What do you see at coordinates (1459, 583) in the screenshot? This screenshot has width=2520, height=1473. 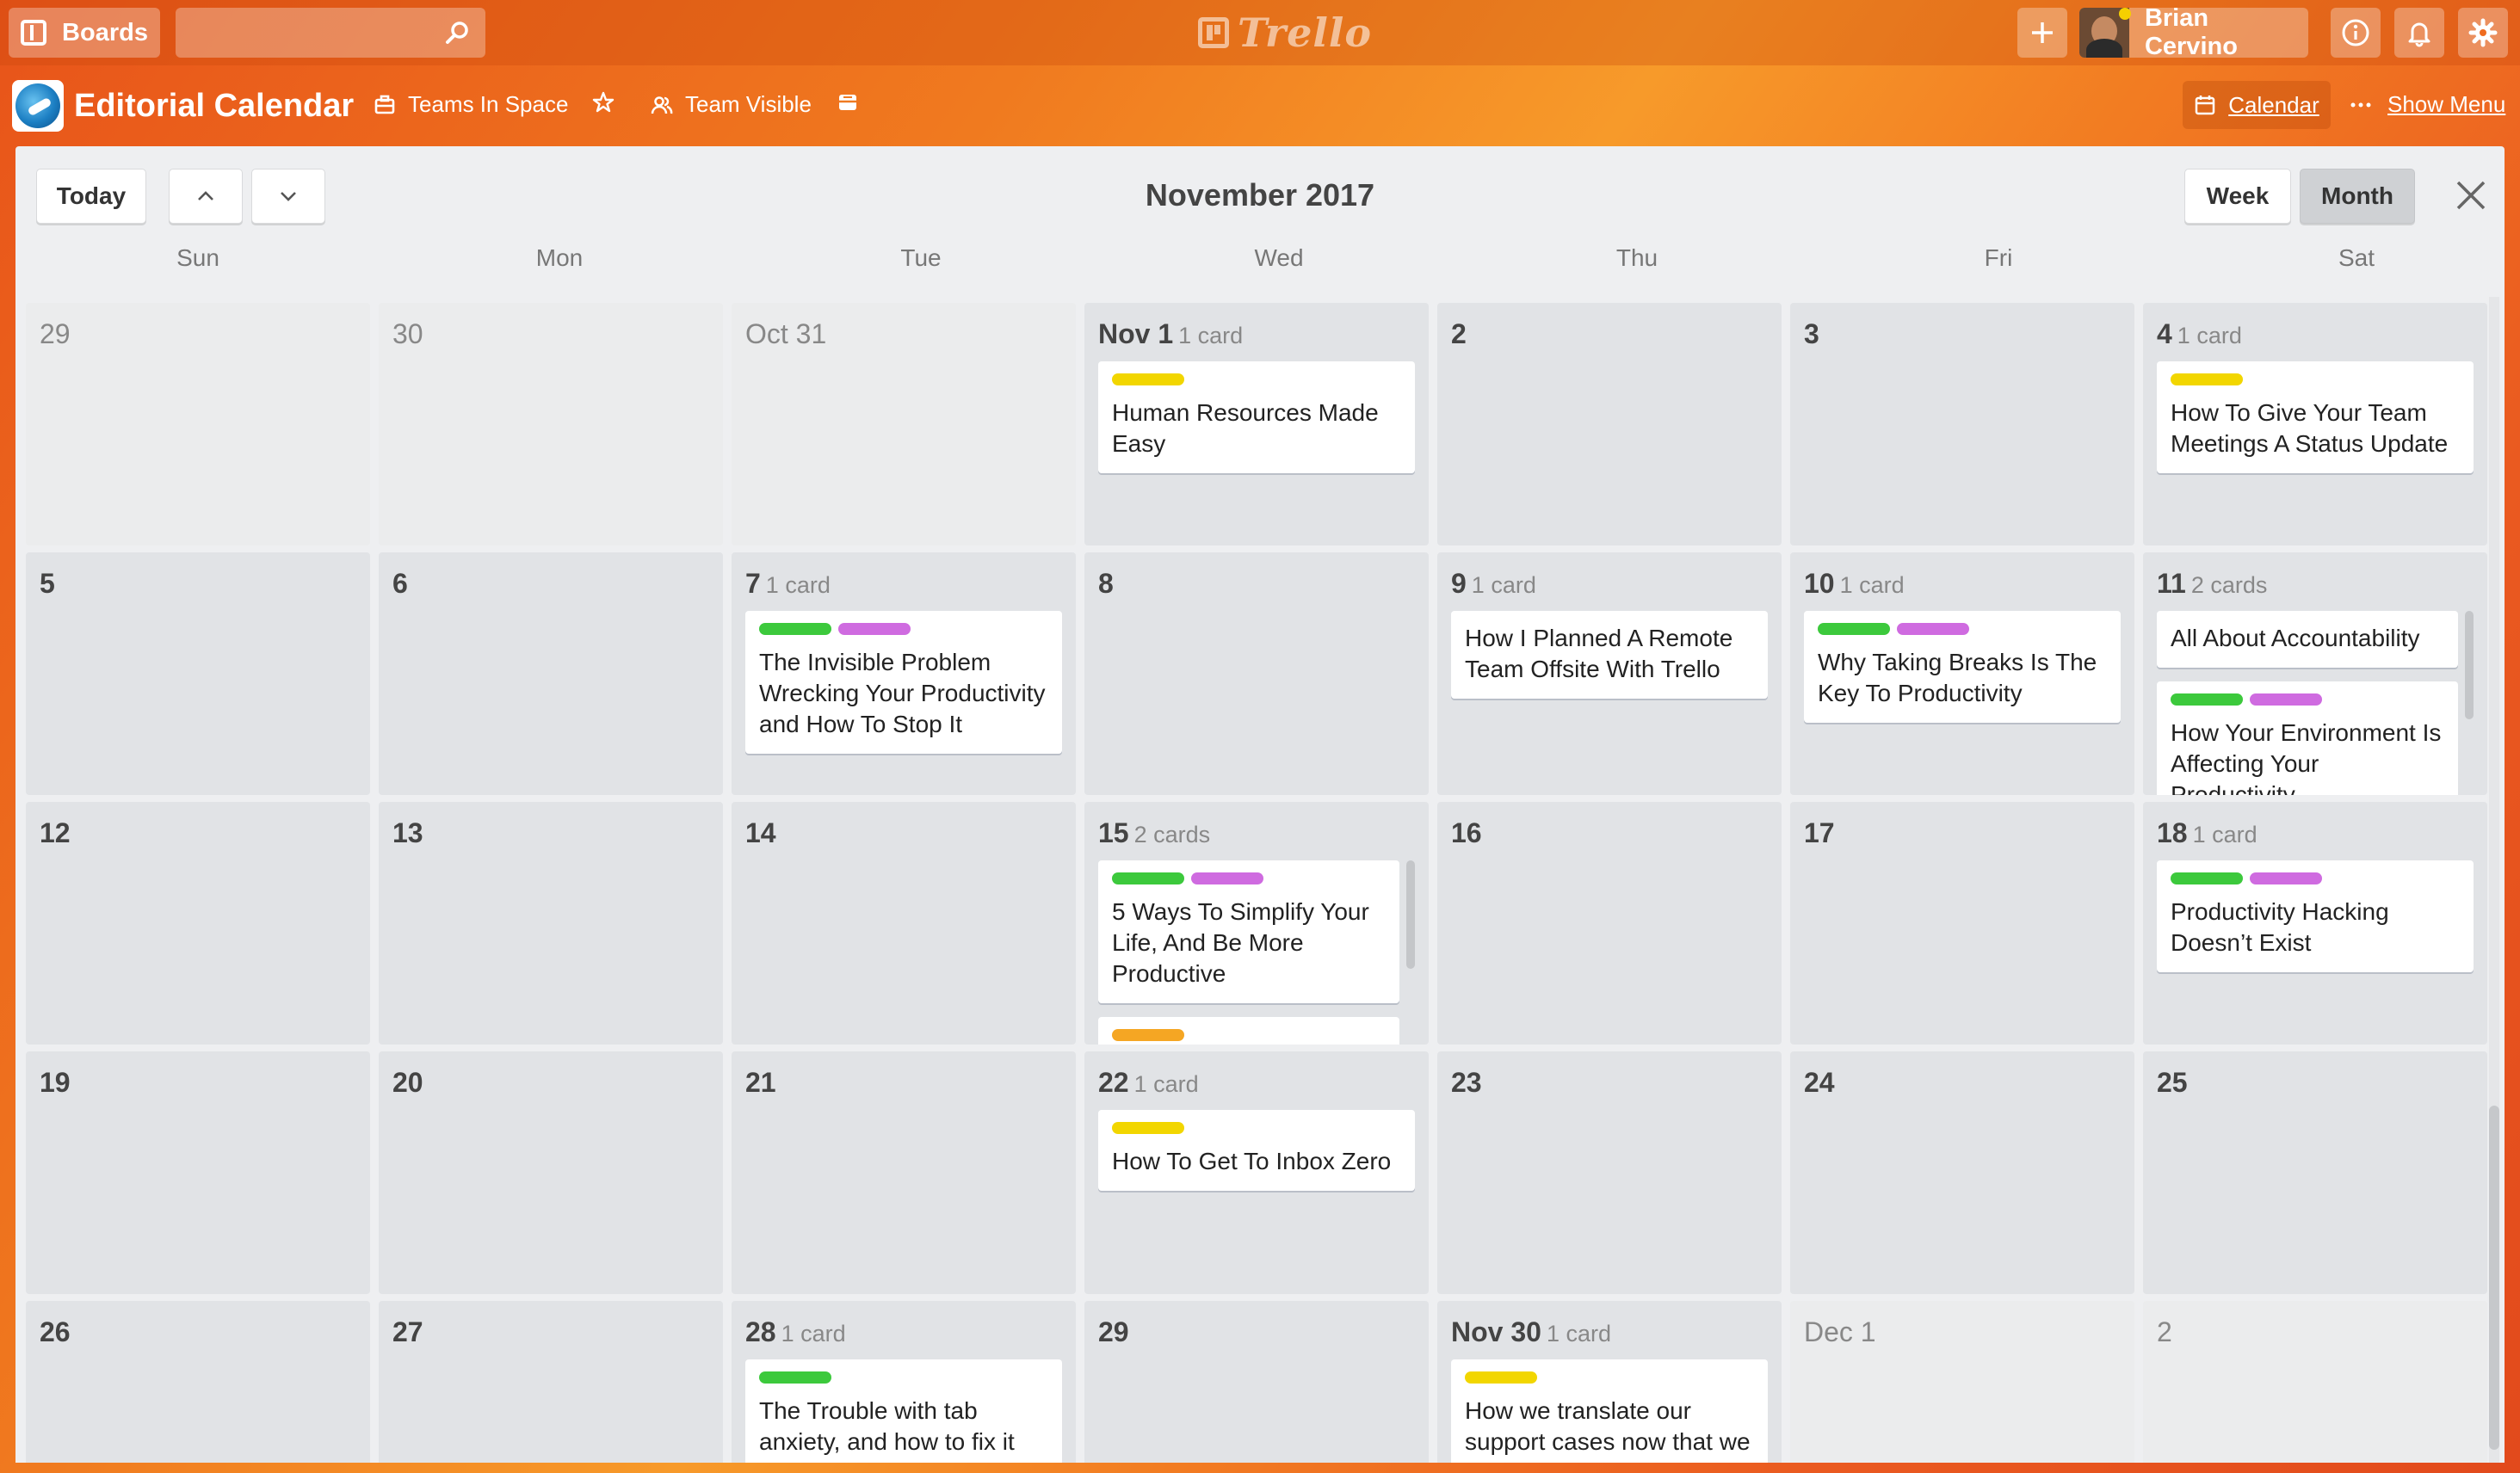 I see `day-label: 9` at bounding box center [1459, 583].